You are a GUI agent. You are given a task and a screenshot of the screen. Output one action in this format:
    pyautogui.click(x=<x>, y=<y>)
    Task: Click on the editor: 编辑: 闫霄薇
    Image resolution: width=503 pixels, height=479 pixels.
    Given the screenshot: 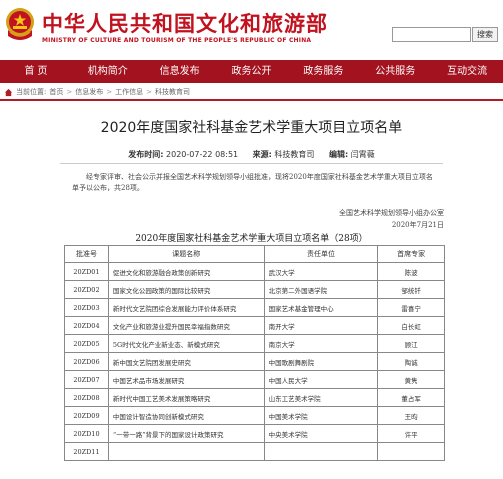 What is the action you would take?
    pyautogui.click(x=352, y=154)
    